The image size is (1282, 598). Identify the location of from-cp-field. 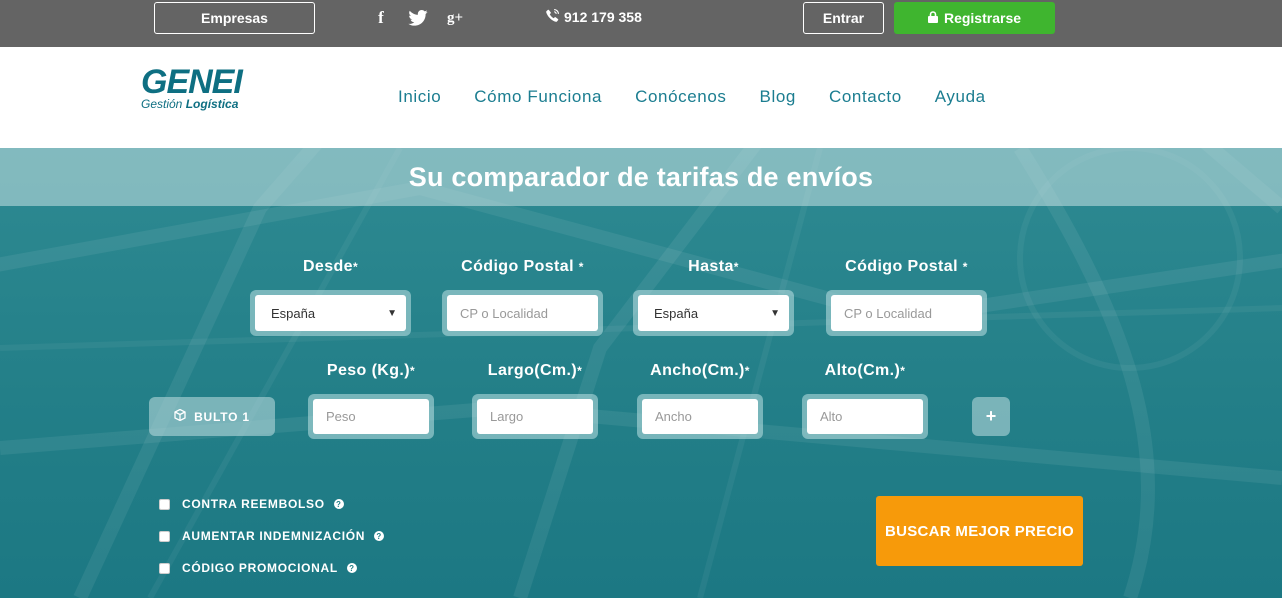
(522, 313).